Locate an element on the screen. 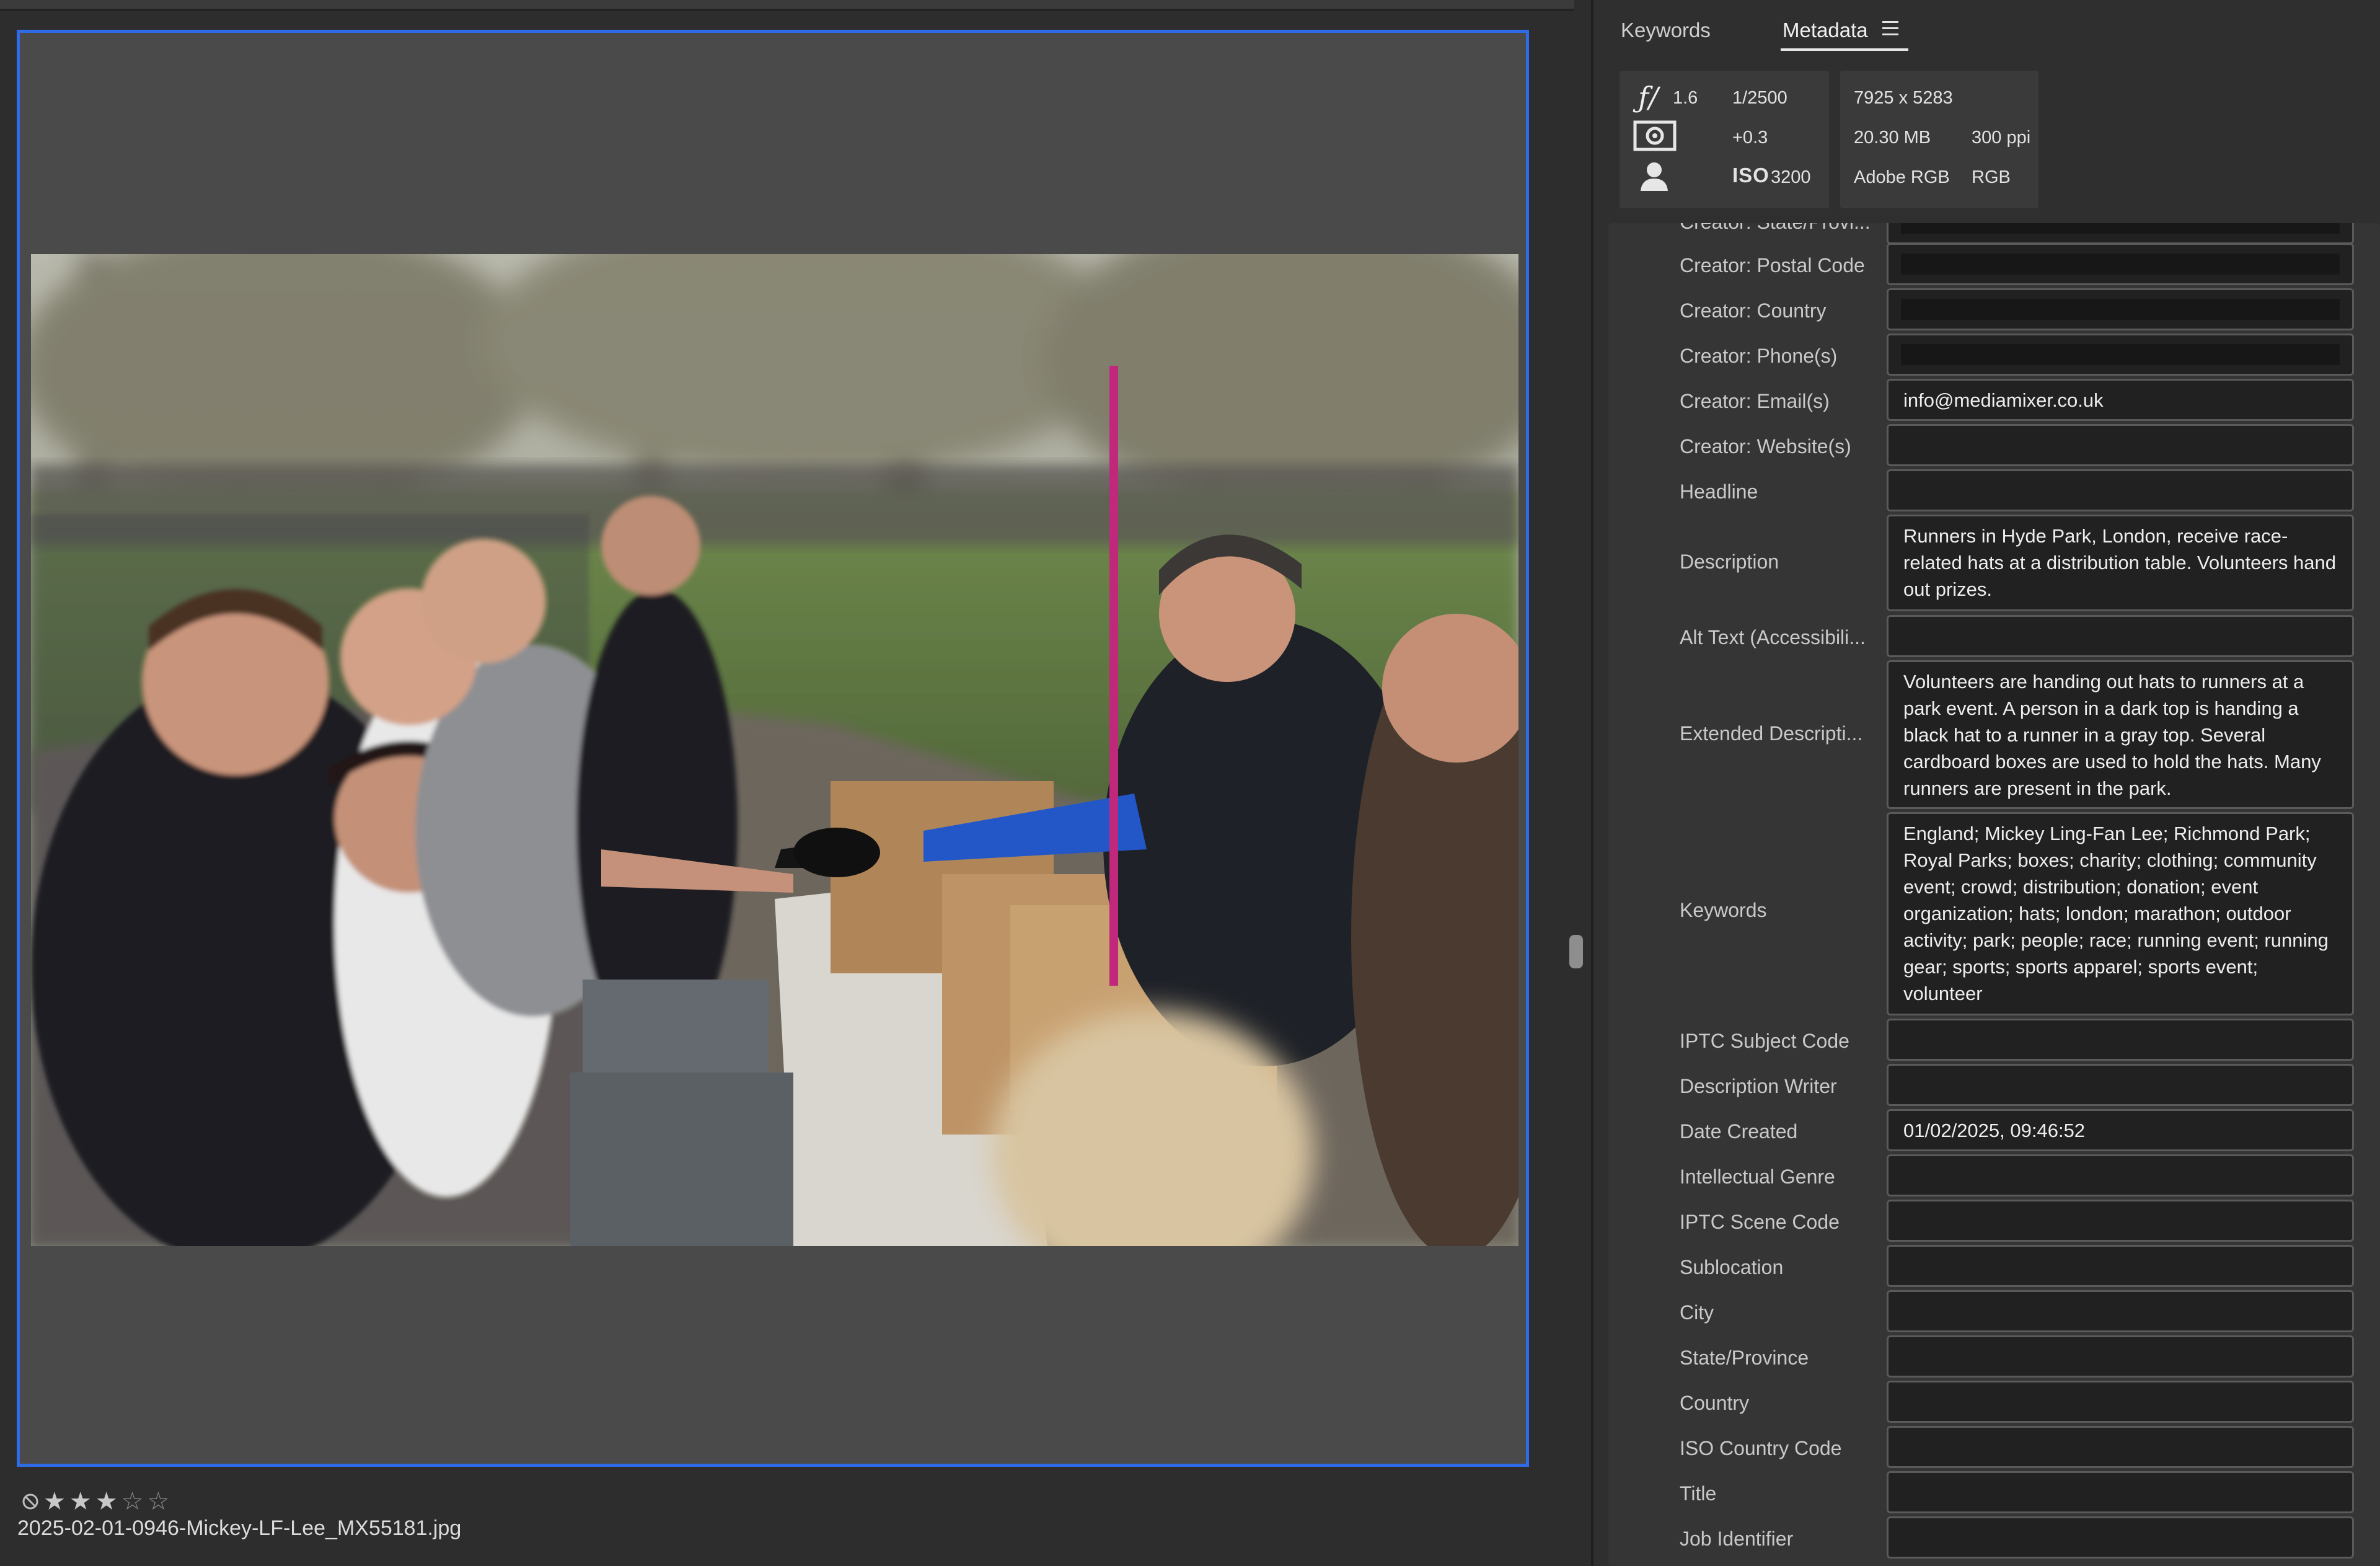  date-created-field: 01/02/2025, 09:46:52 is located at coordinates (2120, 1130).